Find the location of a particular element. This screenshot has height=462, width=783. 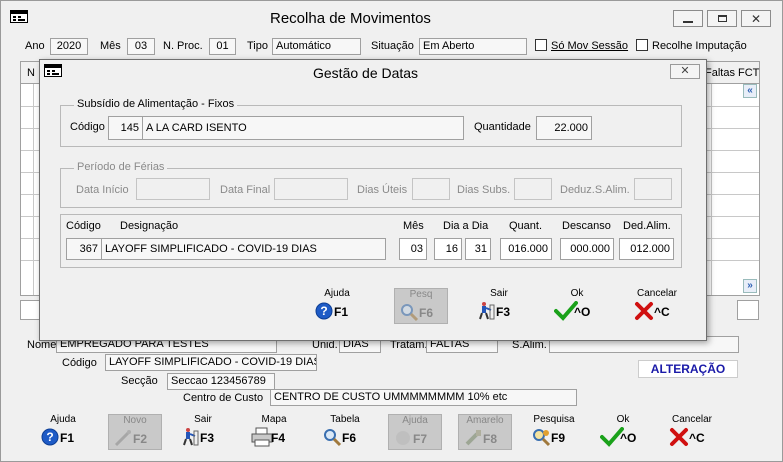

nproc-field: 01 is located at coordinates (222, 46).